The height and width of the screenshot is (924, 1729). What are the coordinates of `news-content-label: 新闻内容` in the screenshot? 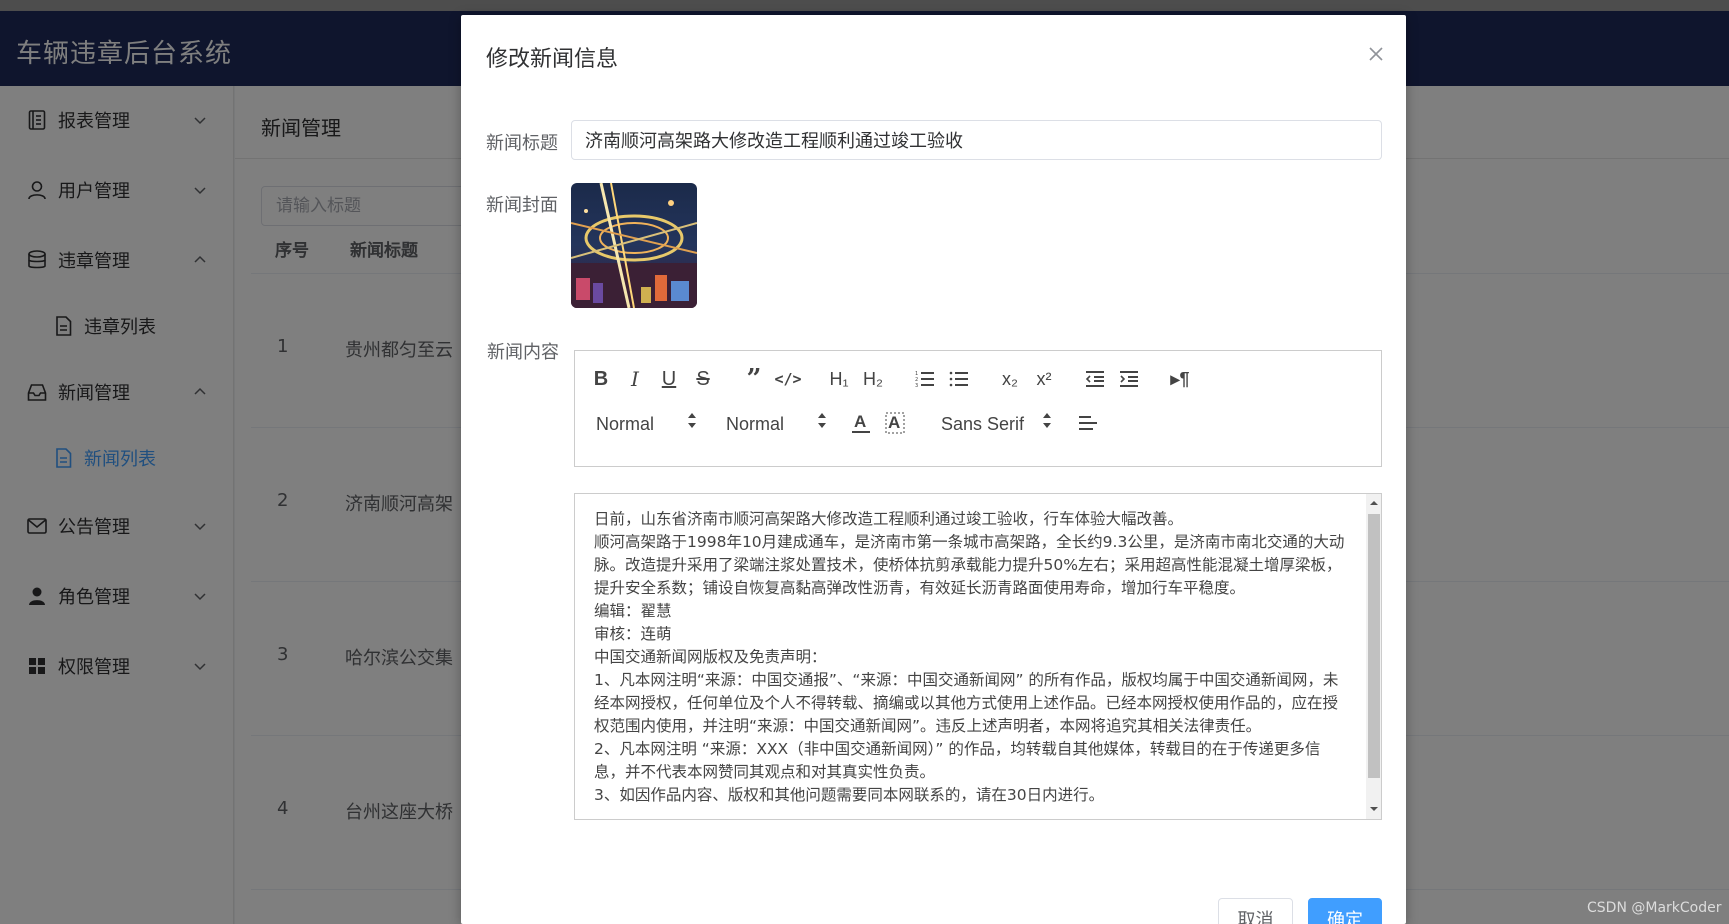 It's located at (523, 352).